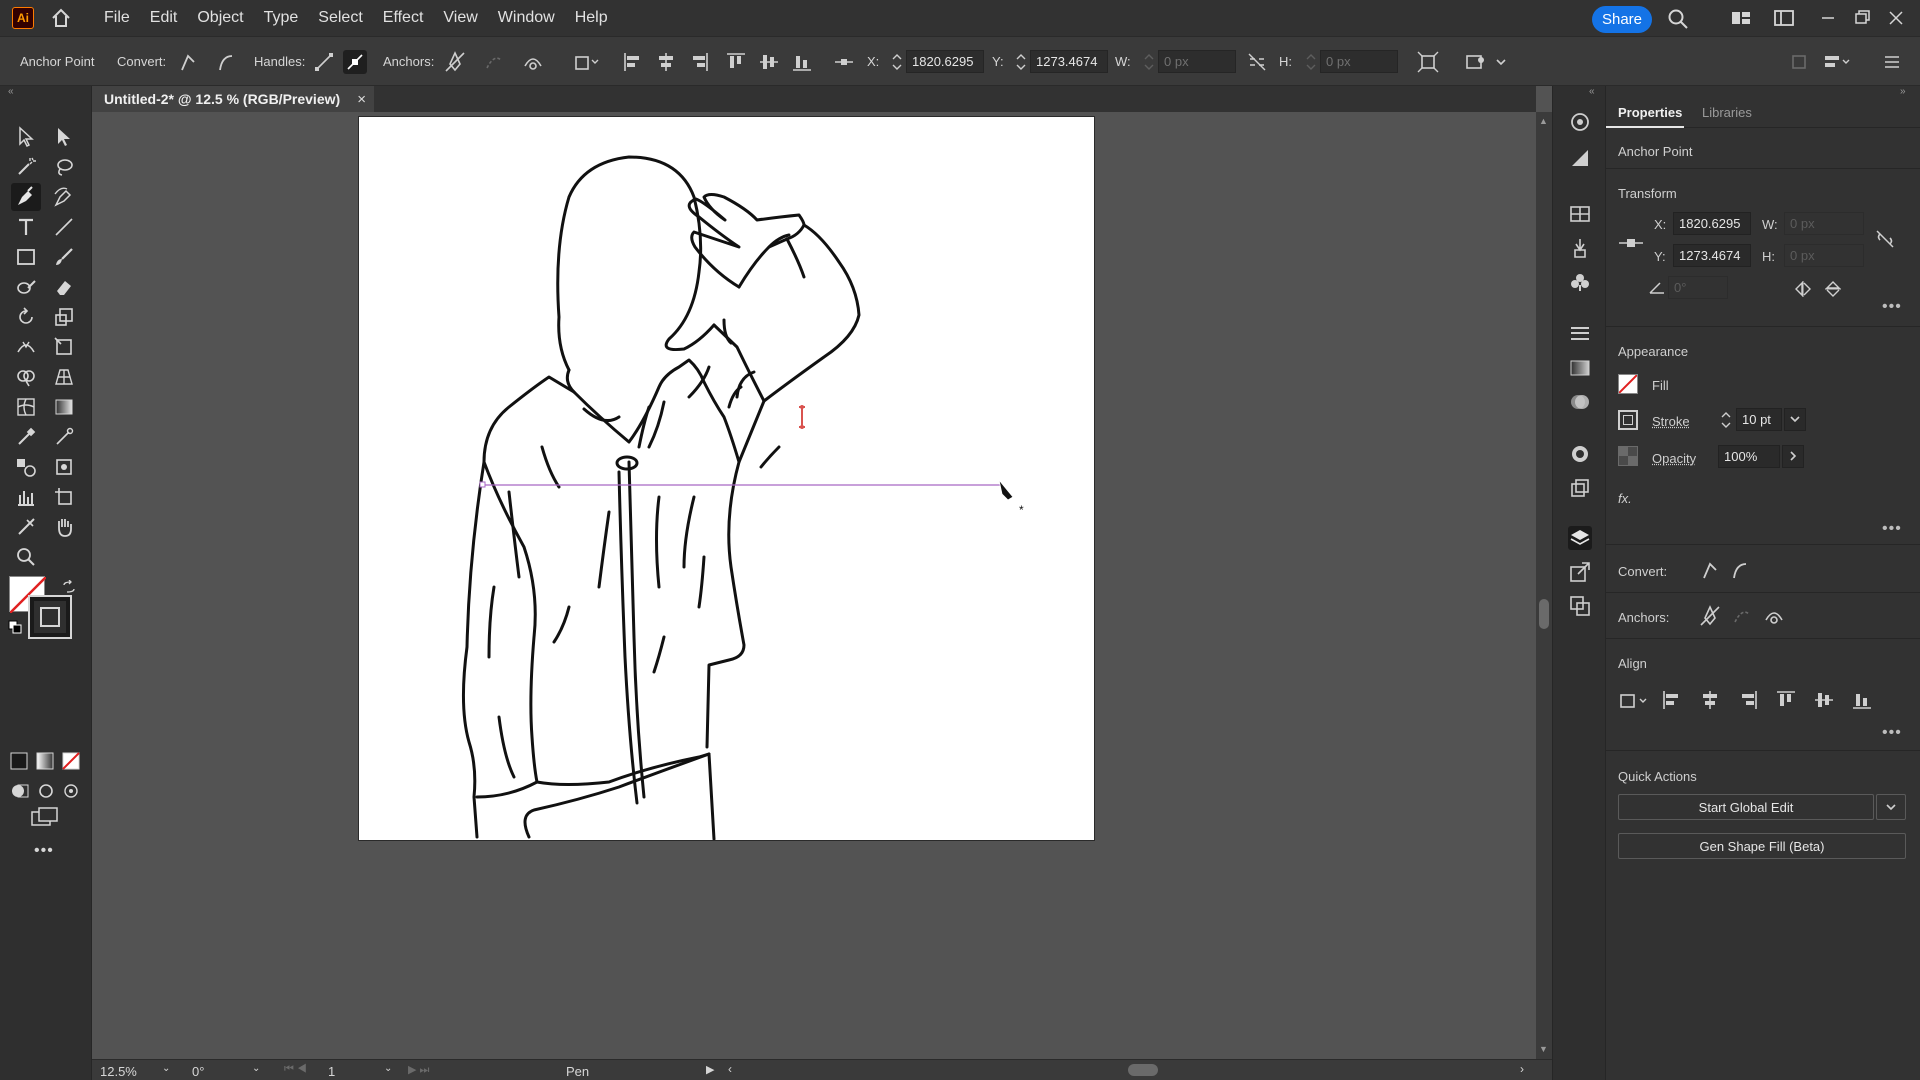 This screenshot has height=1080, width=1920. What do you see at coordinates (15, 627) in the screenshot?
I see `default-fill-stroke-icon` at bounding box center [15, 627].